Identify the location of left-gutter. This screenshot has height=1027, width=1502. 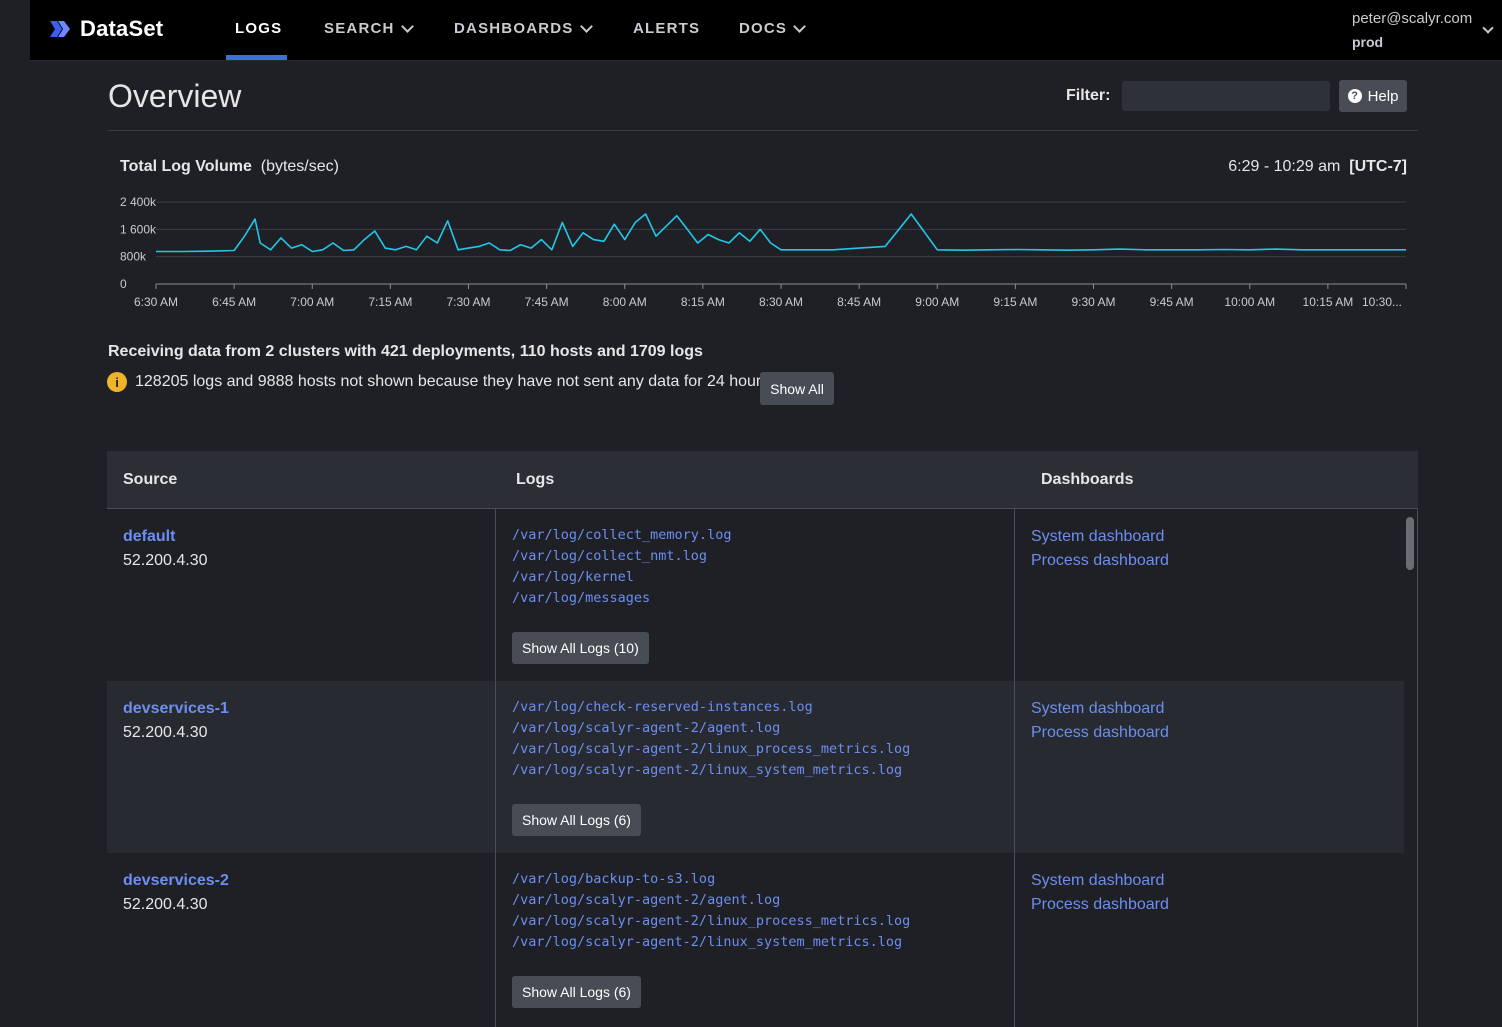
(15, 513).